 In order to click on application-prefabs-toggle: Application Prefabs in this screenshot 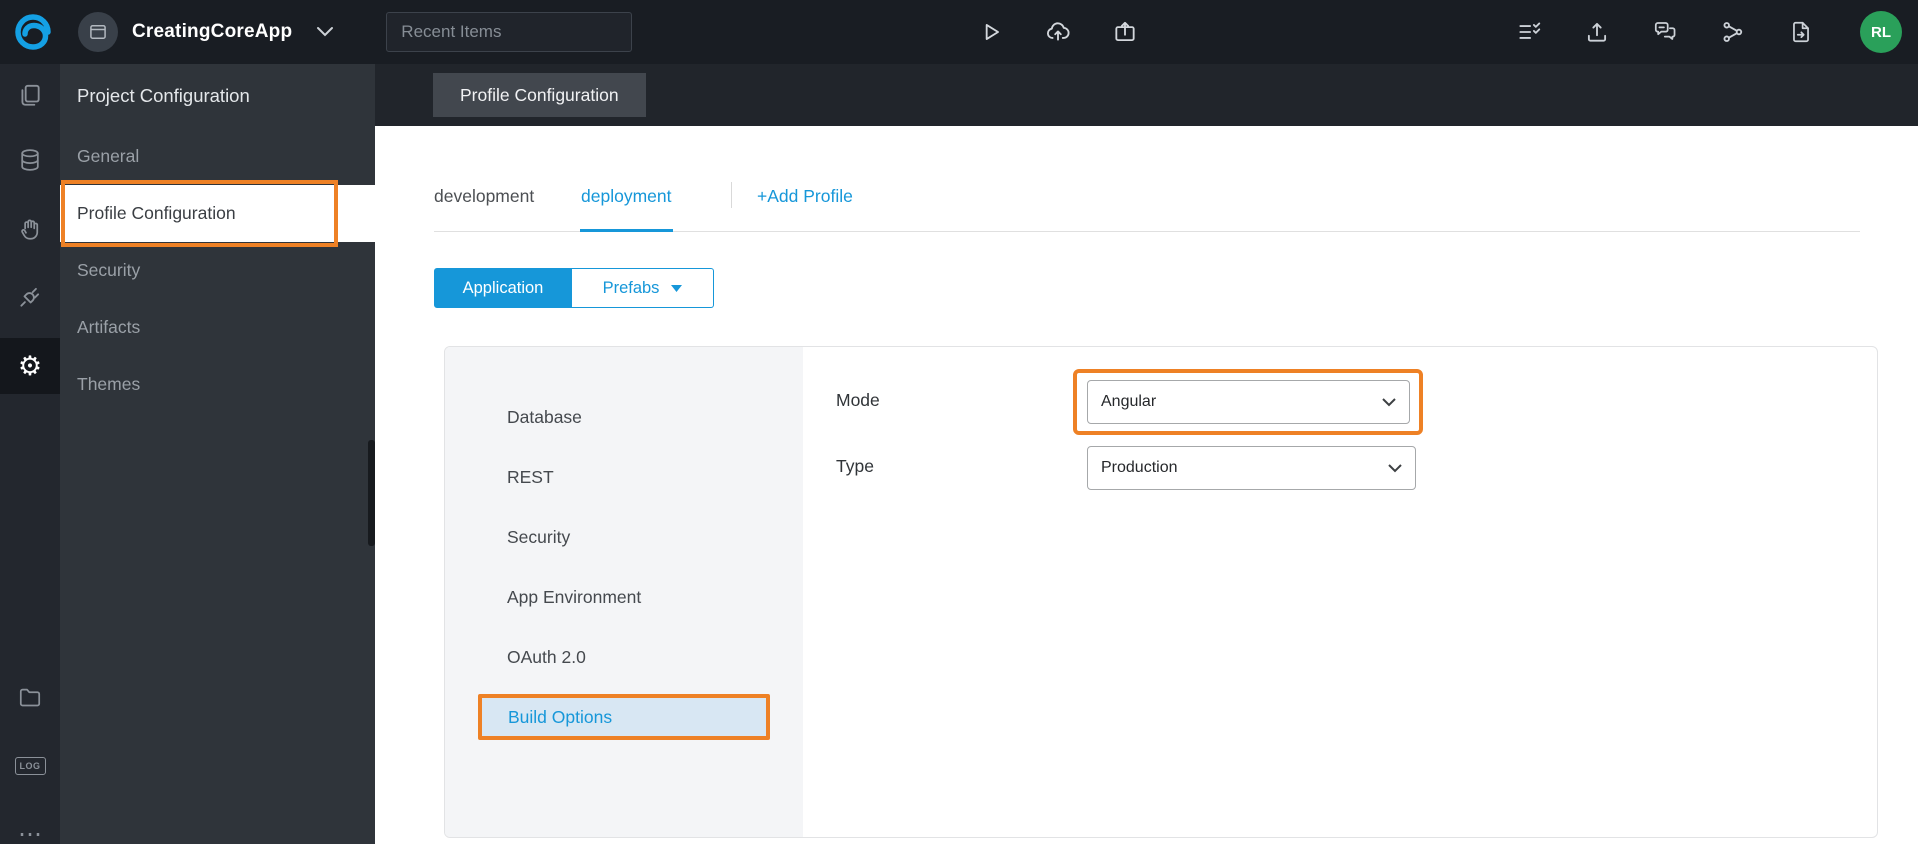, I will do `click(574, 288)`.